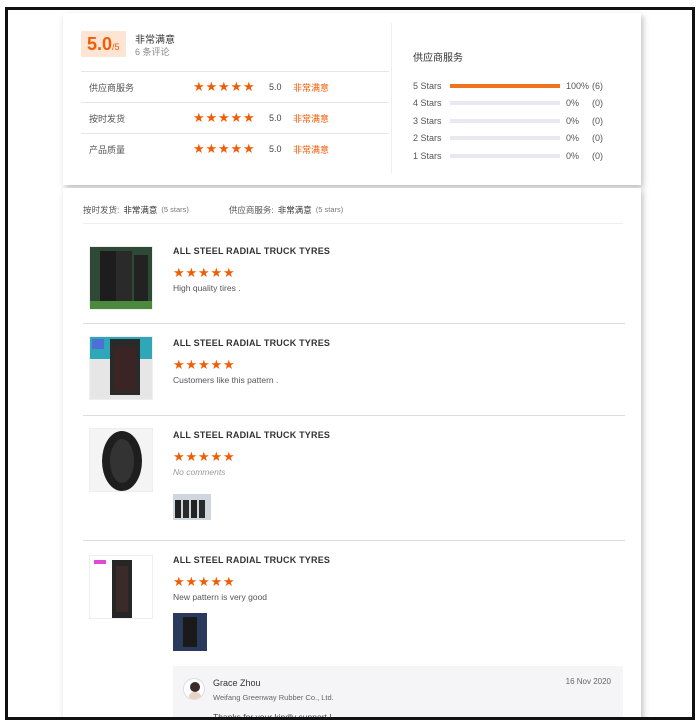  Describe the element at coordinates (100, 44) in the screenshot. I see `overall-score: 5.0` at that location.